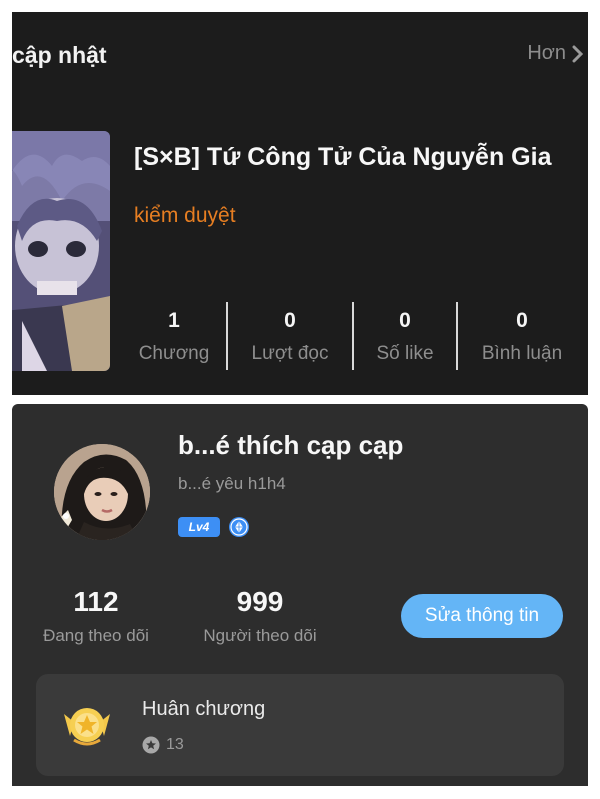  Describe the element at coordinates (185, 215) in the screenshot. I see `book-status: kiểm duyệt` at that location.